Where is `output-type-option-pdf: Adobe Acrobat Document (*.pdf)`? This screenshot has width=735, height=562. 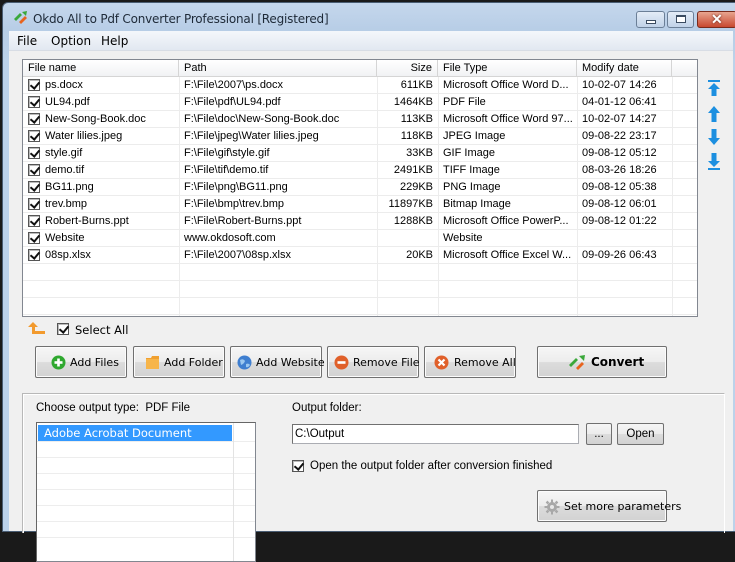
output-type-option-pdf: Adobe Acrobat Document (*.pdf) is located at coordinates (135, 440).